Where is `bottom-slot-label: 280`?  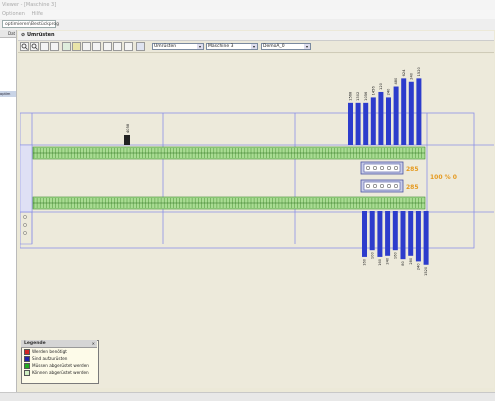 bottom-slot-label: 280 is located at coordinates (411, 261).